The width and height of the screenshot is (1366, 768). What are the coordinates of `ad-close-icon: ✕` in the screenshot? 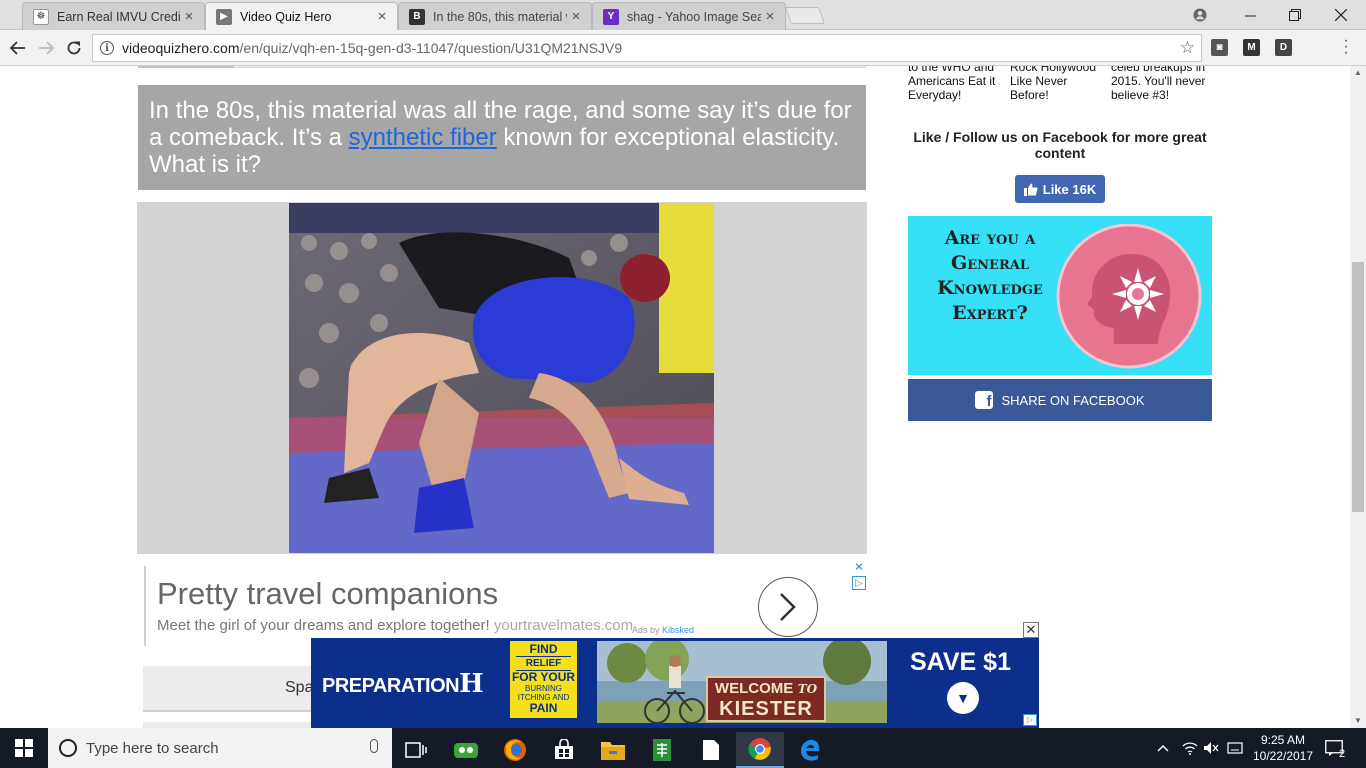 It's located at (859, 567).